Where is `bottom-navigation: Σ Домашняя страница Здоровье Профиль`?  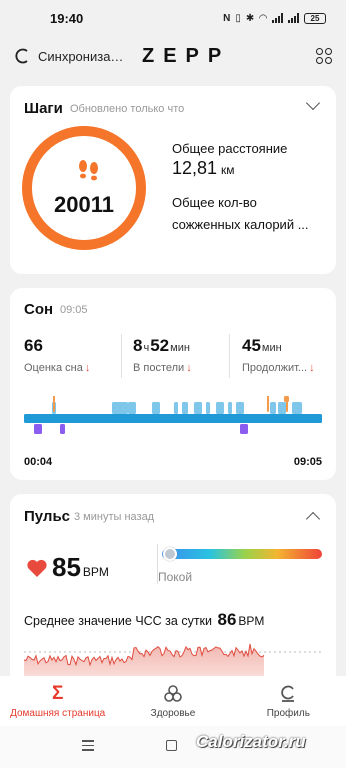
bottom-navigation: Σ Домашняя страница Здоровье Профиль is located at coordinates (173, 701).